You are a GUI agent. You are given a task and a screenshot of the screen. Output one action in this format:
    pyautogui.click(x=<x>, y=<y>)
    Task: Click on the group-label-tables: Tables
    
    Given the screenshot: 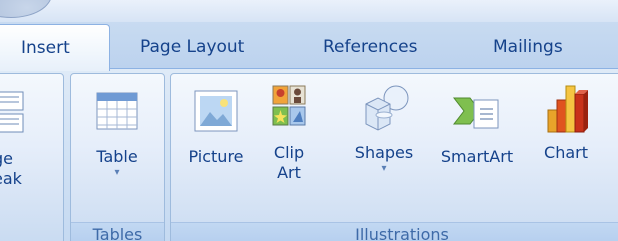 What is the action you would take?
    pyautogui.click(x=117, y=231)
    